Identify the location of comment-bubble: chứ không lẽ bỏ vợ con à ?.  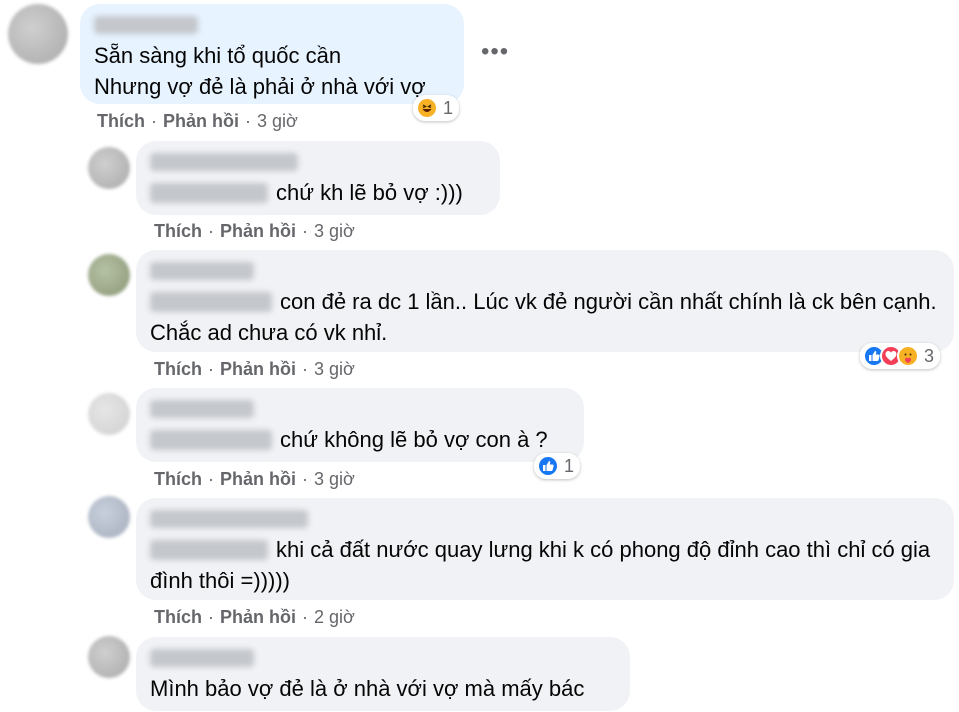
(360, 425).